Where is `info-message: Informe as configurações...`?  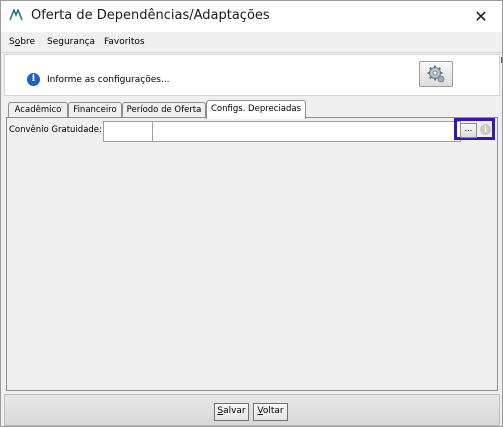
info-message: Informe as configurações... is located at coordinates (108, 80).